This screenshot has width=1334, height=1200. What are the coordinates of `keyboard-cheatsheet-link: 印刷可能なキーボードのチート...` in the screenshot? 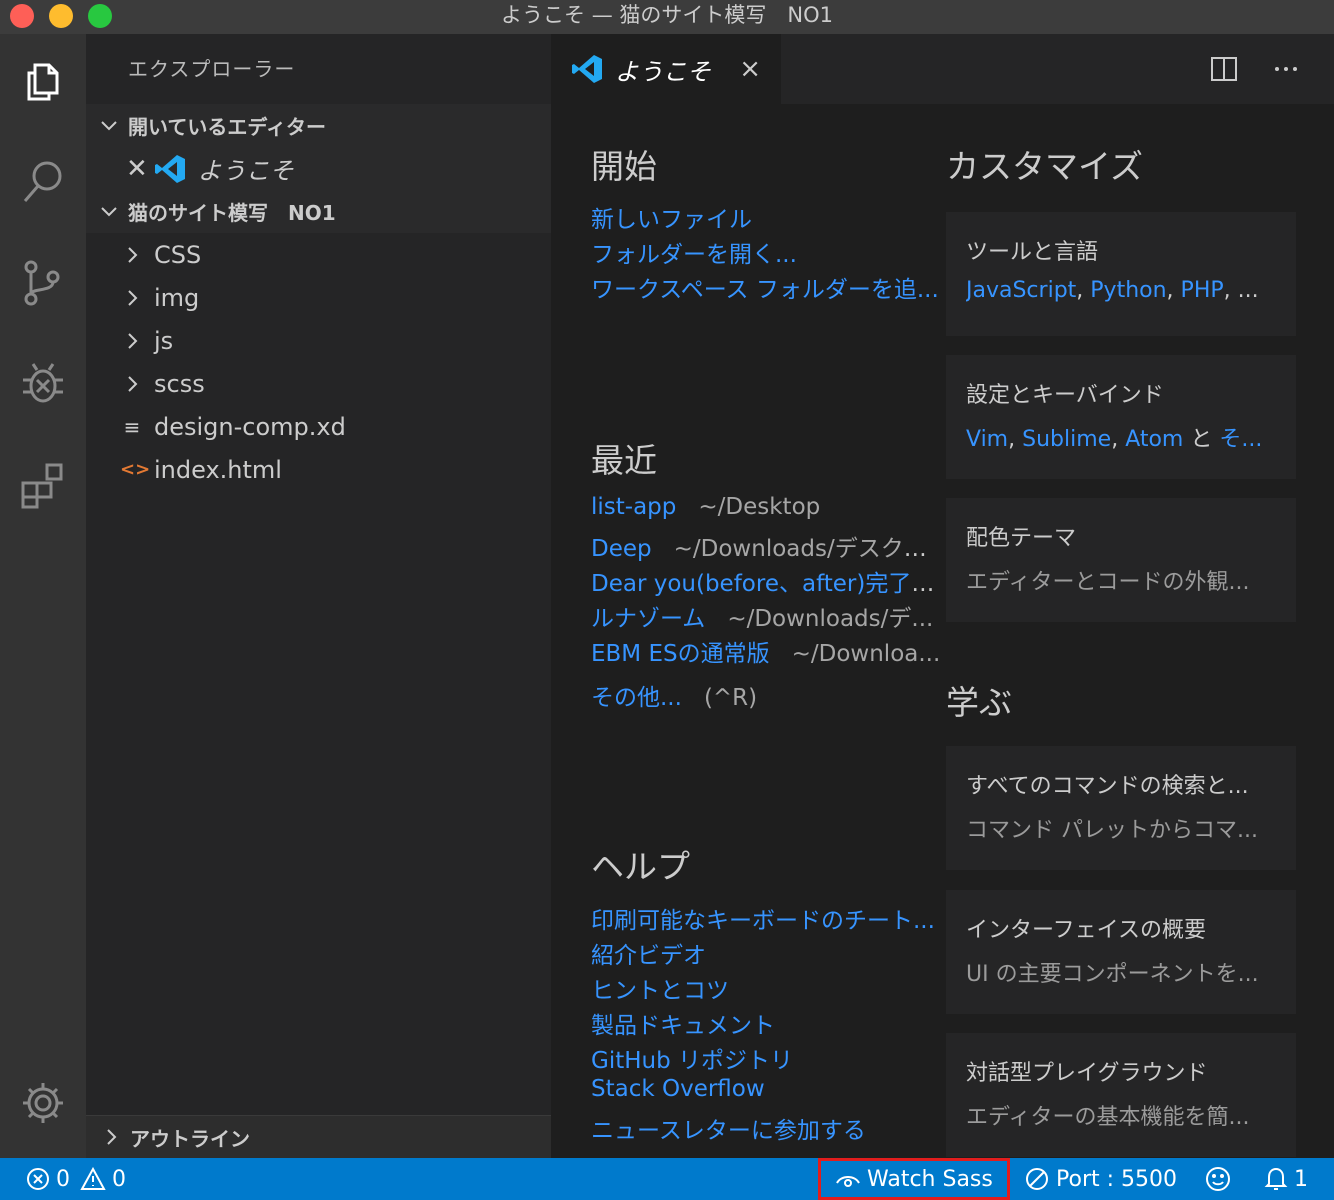 It's located at (763, 918).